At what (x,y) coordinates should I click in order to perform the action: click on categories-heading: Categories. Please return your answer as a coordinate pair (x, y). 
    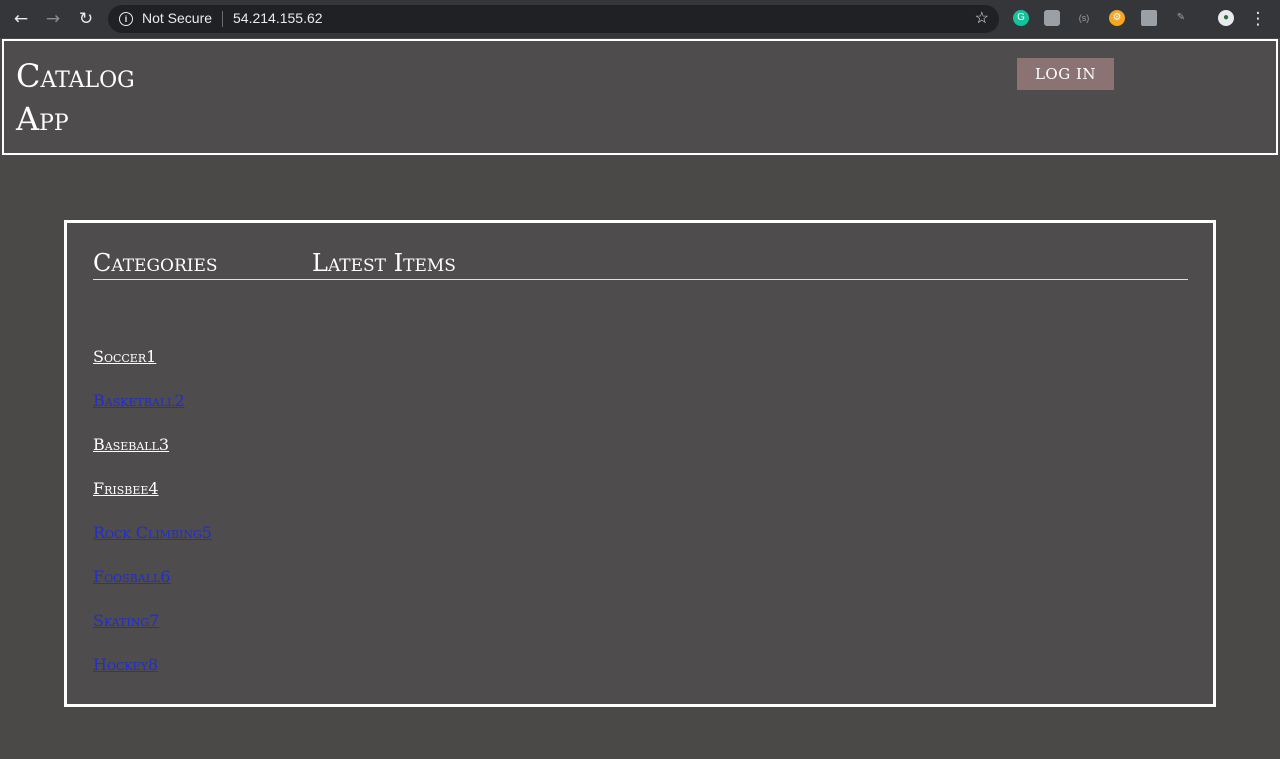
    Looking at the image, I should click on (202, 264).